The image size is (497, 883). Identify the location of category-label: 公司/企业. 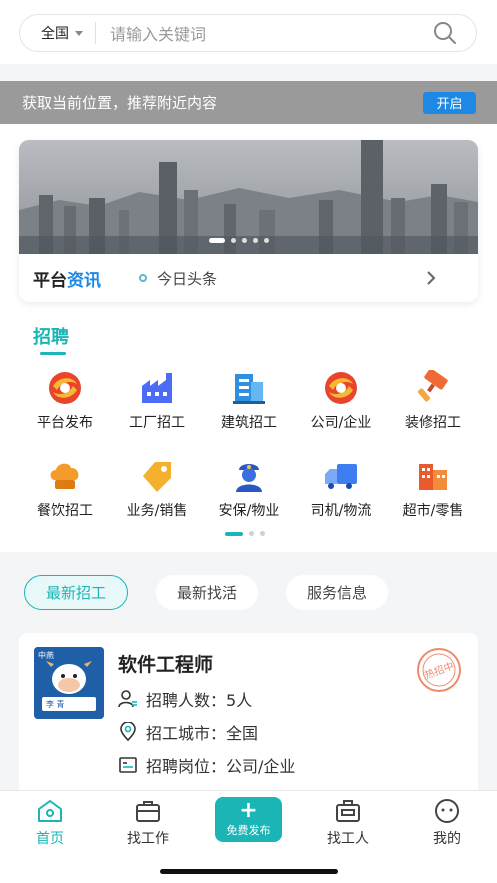
(341, 423).